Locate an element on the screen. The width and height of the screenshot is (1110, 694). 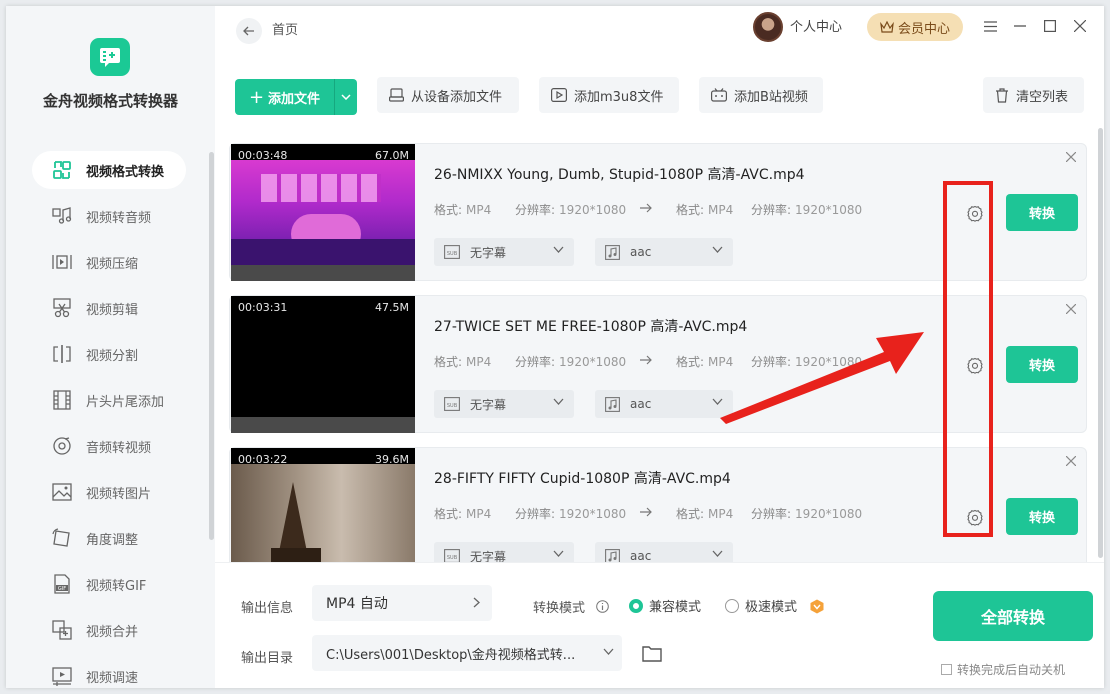
video-thumbnail: 00:03:31 47.5M is located at coordinates (323, 364).